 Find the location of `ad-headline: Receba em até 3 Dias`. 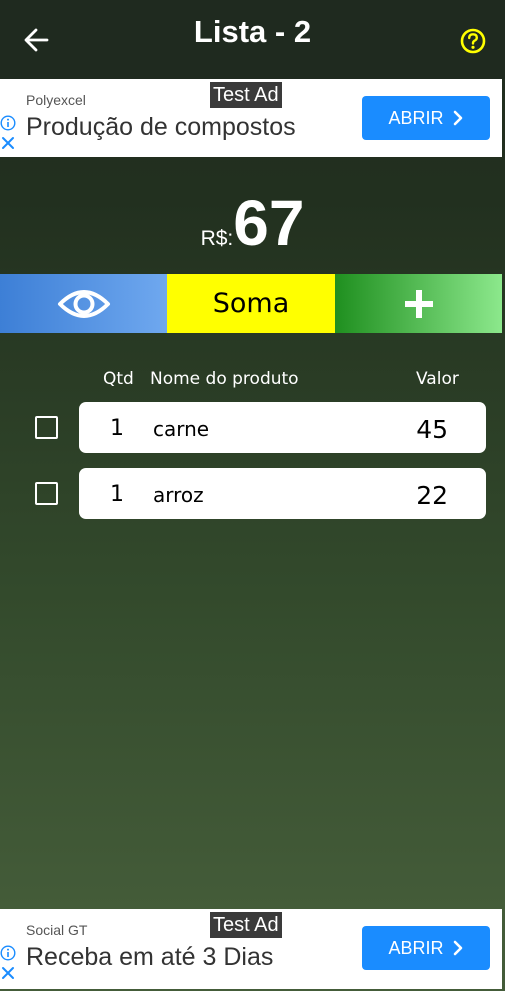

ad-headline: Receba em até 3 Dias is located at coordinates (150, 957).